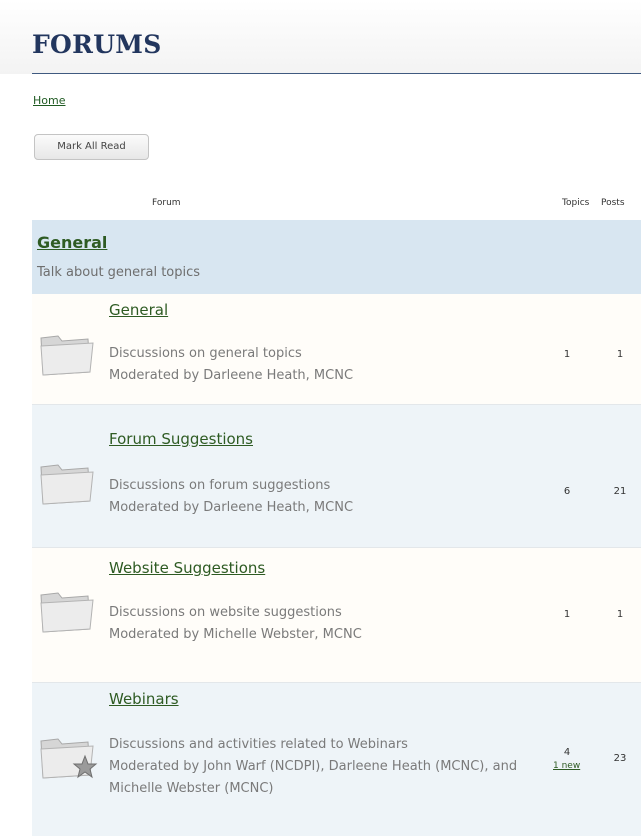 This screenshot has width=641, height=836. I want to click on column-header-forum: Forum, so click(166, 203).